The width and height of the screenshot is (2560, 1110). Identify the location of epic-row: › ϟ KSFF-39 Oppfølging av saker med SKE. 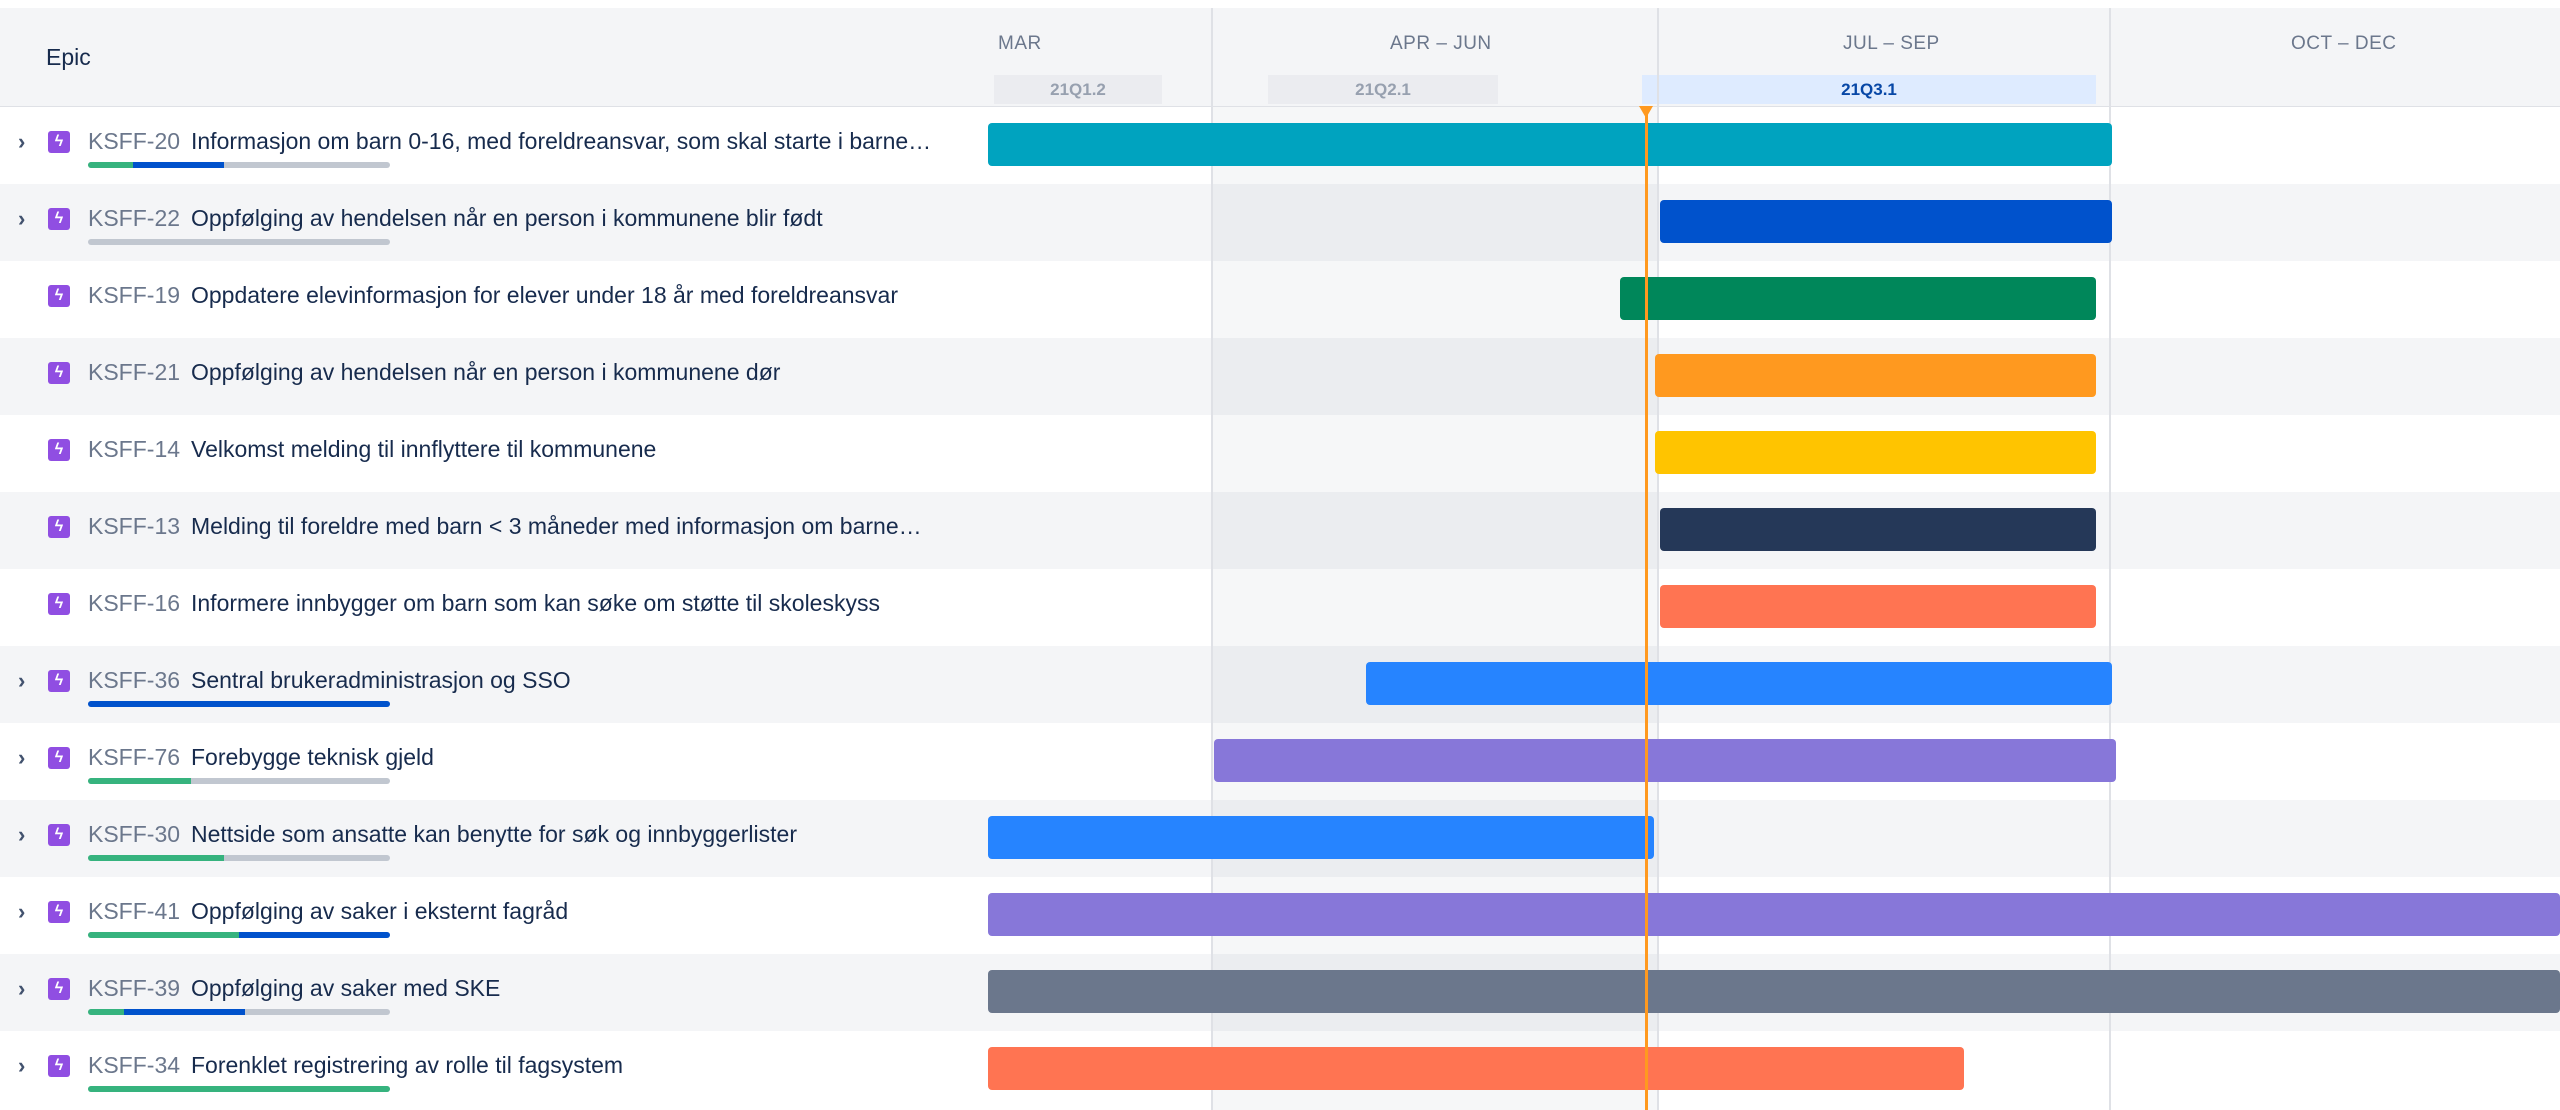
(494, 992).